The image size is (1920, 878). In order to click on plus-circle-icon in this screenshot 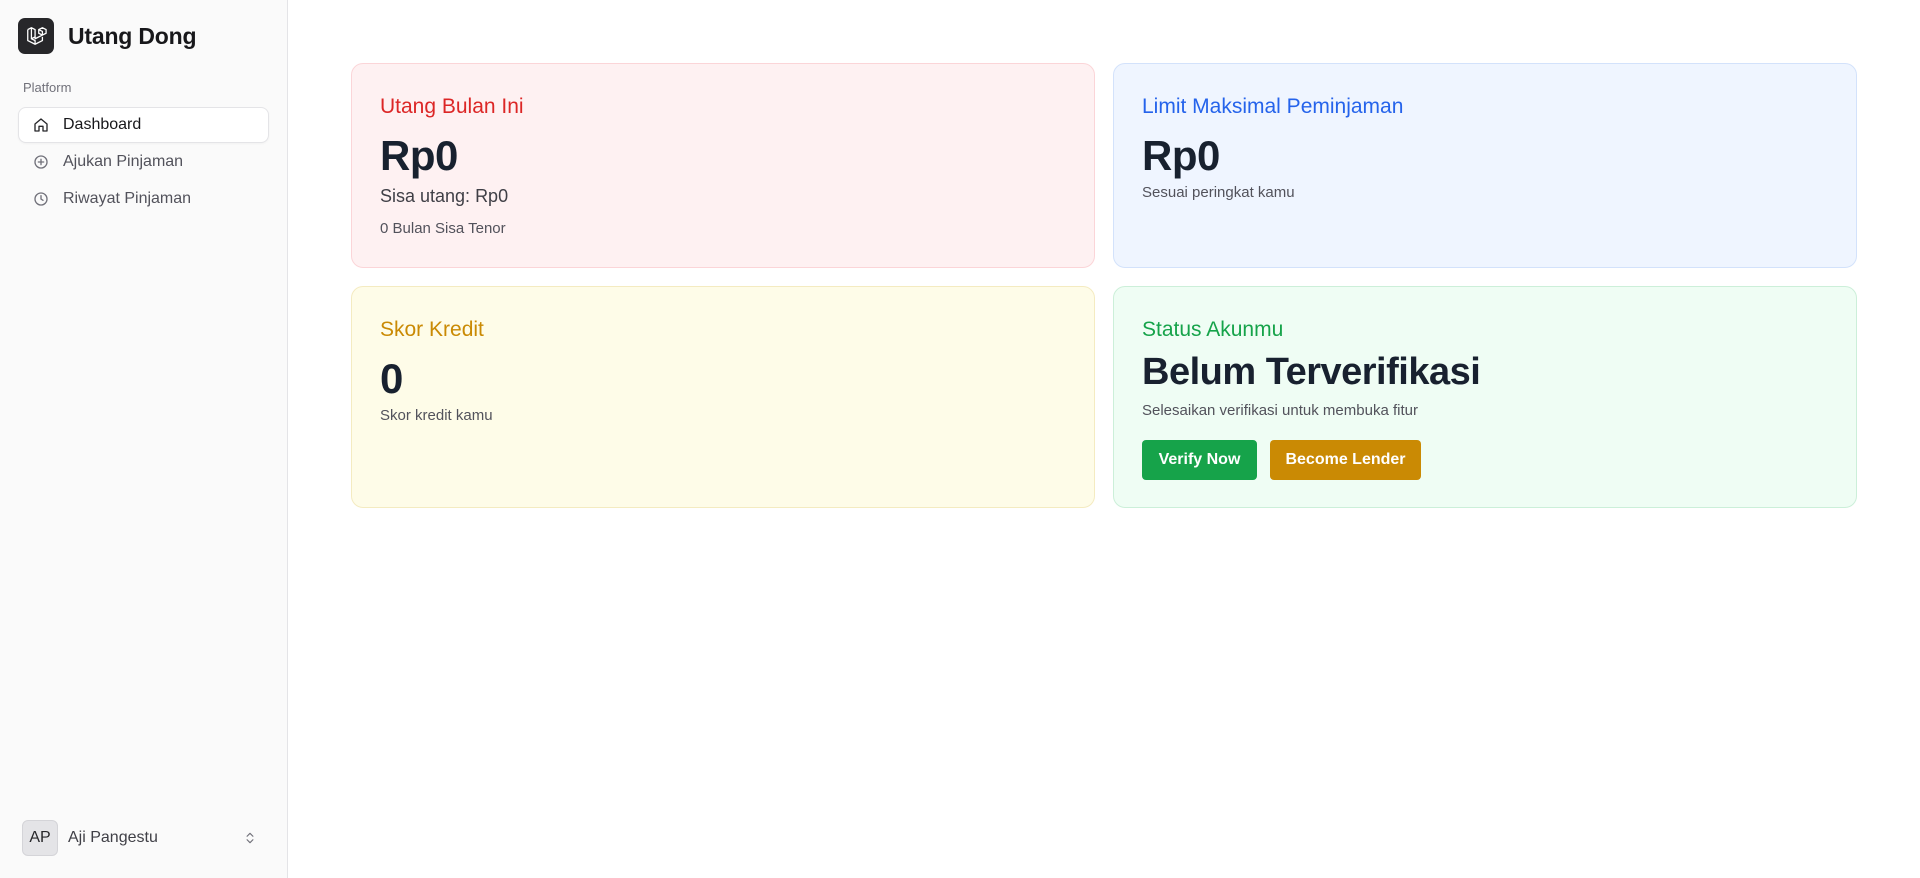, I will do `click(41, 162)`.